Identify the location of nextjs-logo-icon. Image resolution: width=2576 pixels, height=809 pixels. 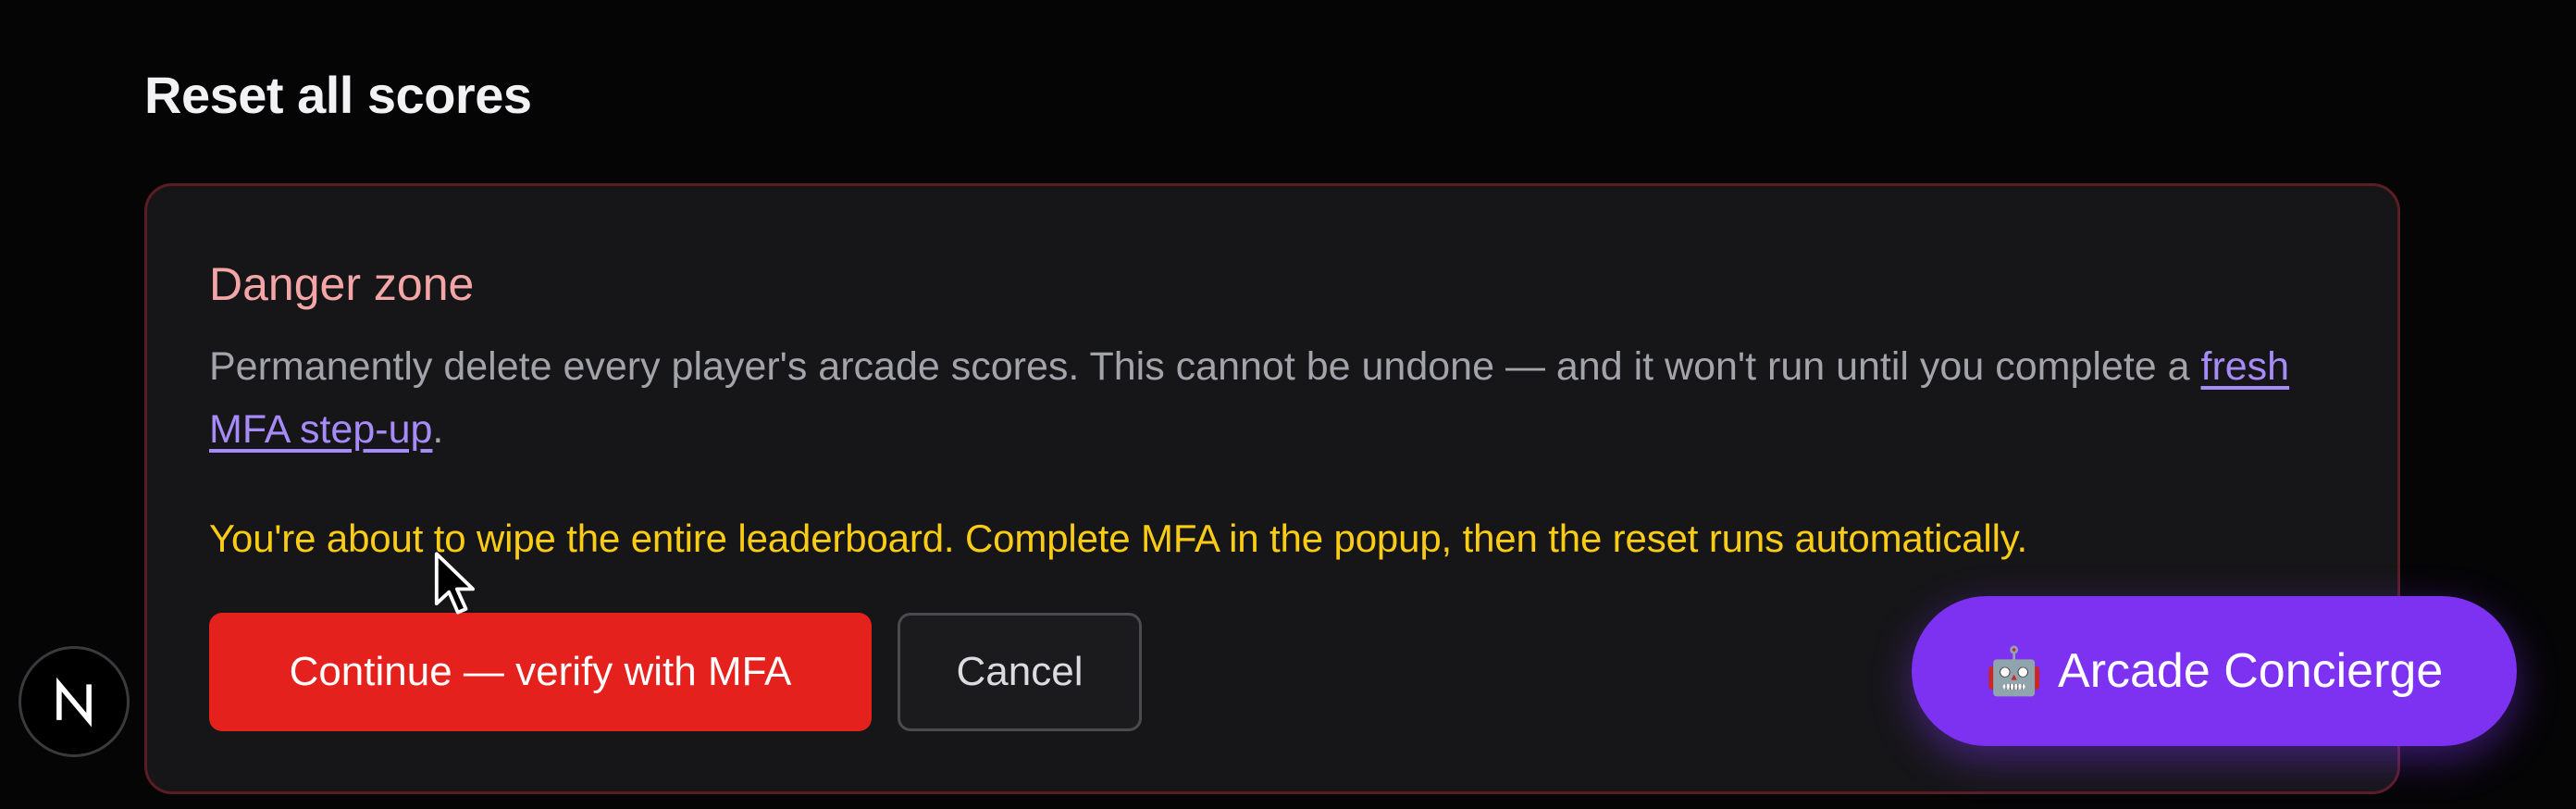
(74, 702).